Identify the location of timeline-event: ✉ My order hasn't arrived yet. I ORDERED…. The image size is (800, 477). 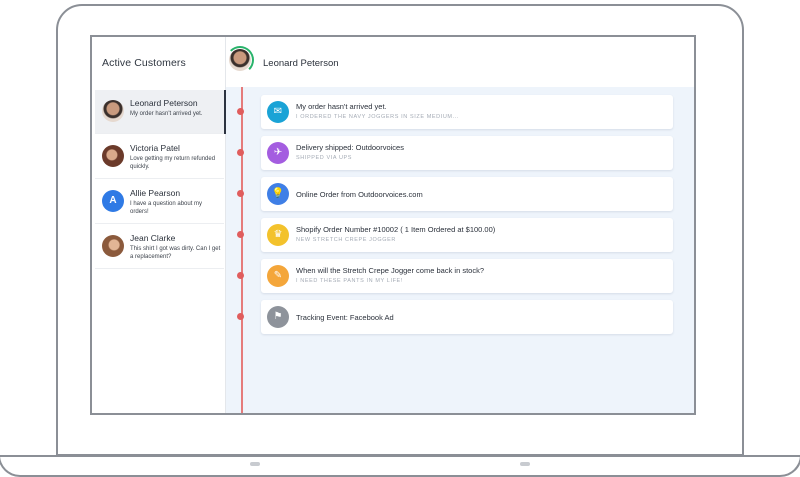
(455, 112).